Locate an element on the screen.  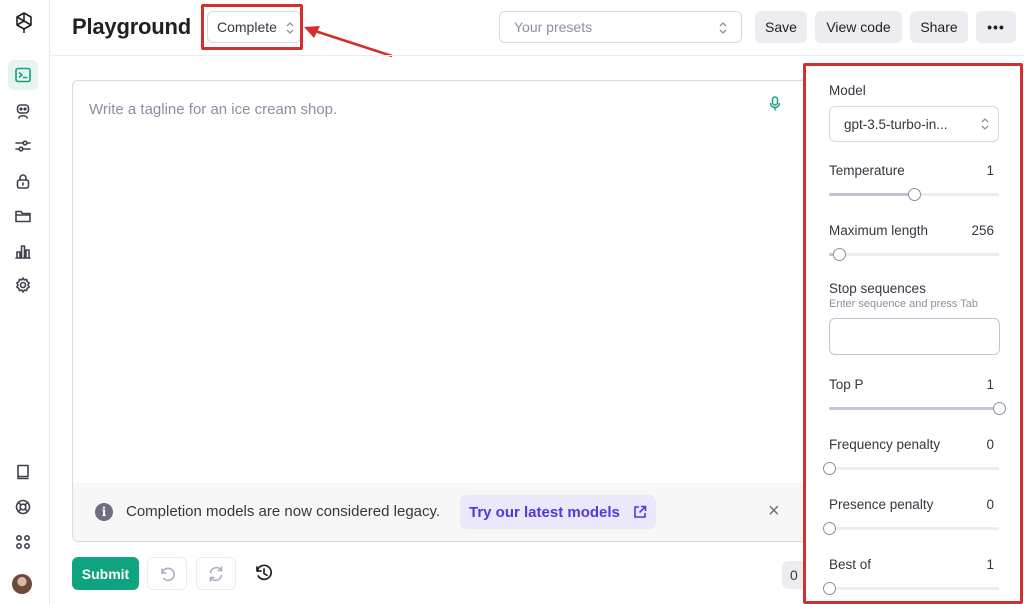
grid-icon is located at coordinates (23, 542).